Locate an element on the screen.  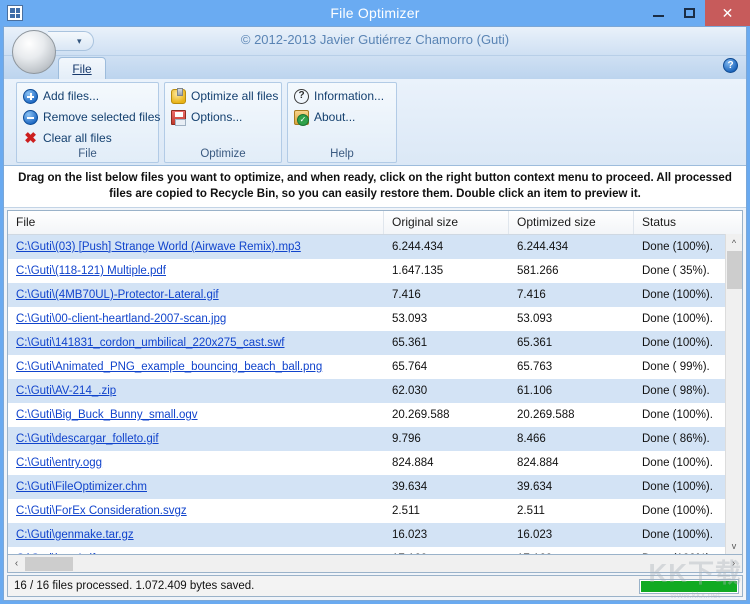
title-bar: File Optimizer ✕ is located at coordinates (375, 13).